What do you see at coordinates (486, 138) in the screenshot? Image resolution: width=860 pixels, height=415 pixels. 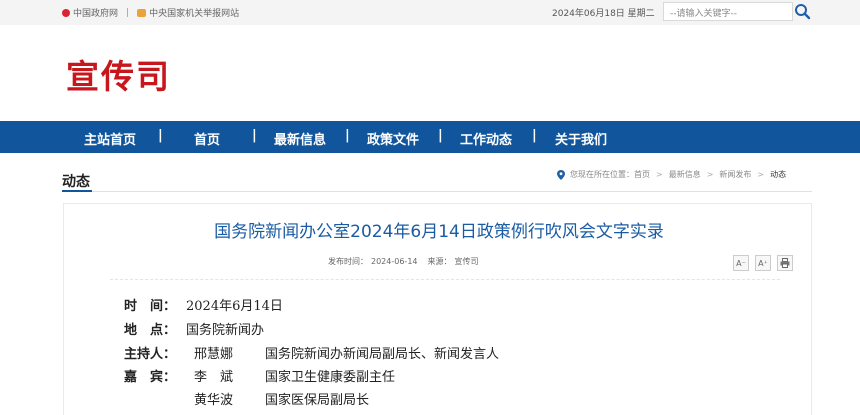 I see `nav-item-work-news: 工作动态` at bounding box center [486, 138].